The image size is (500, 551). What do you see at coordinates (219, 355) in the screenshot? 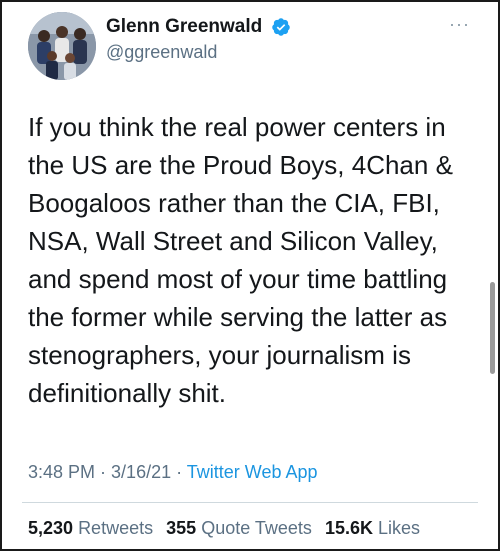
I see `tweet-text-line: stenographers, your journalism is` at bounding box center [219, 355].